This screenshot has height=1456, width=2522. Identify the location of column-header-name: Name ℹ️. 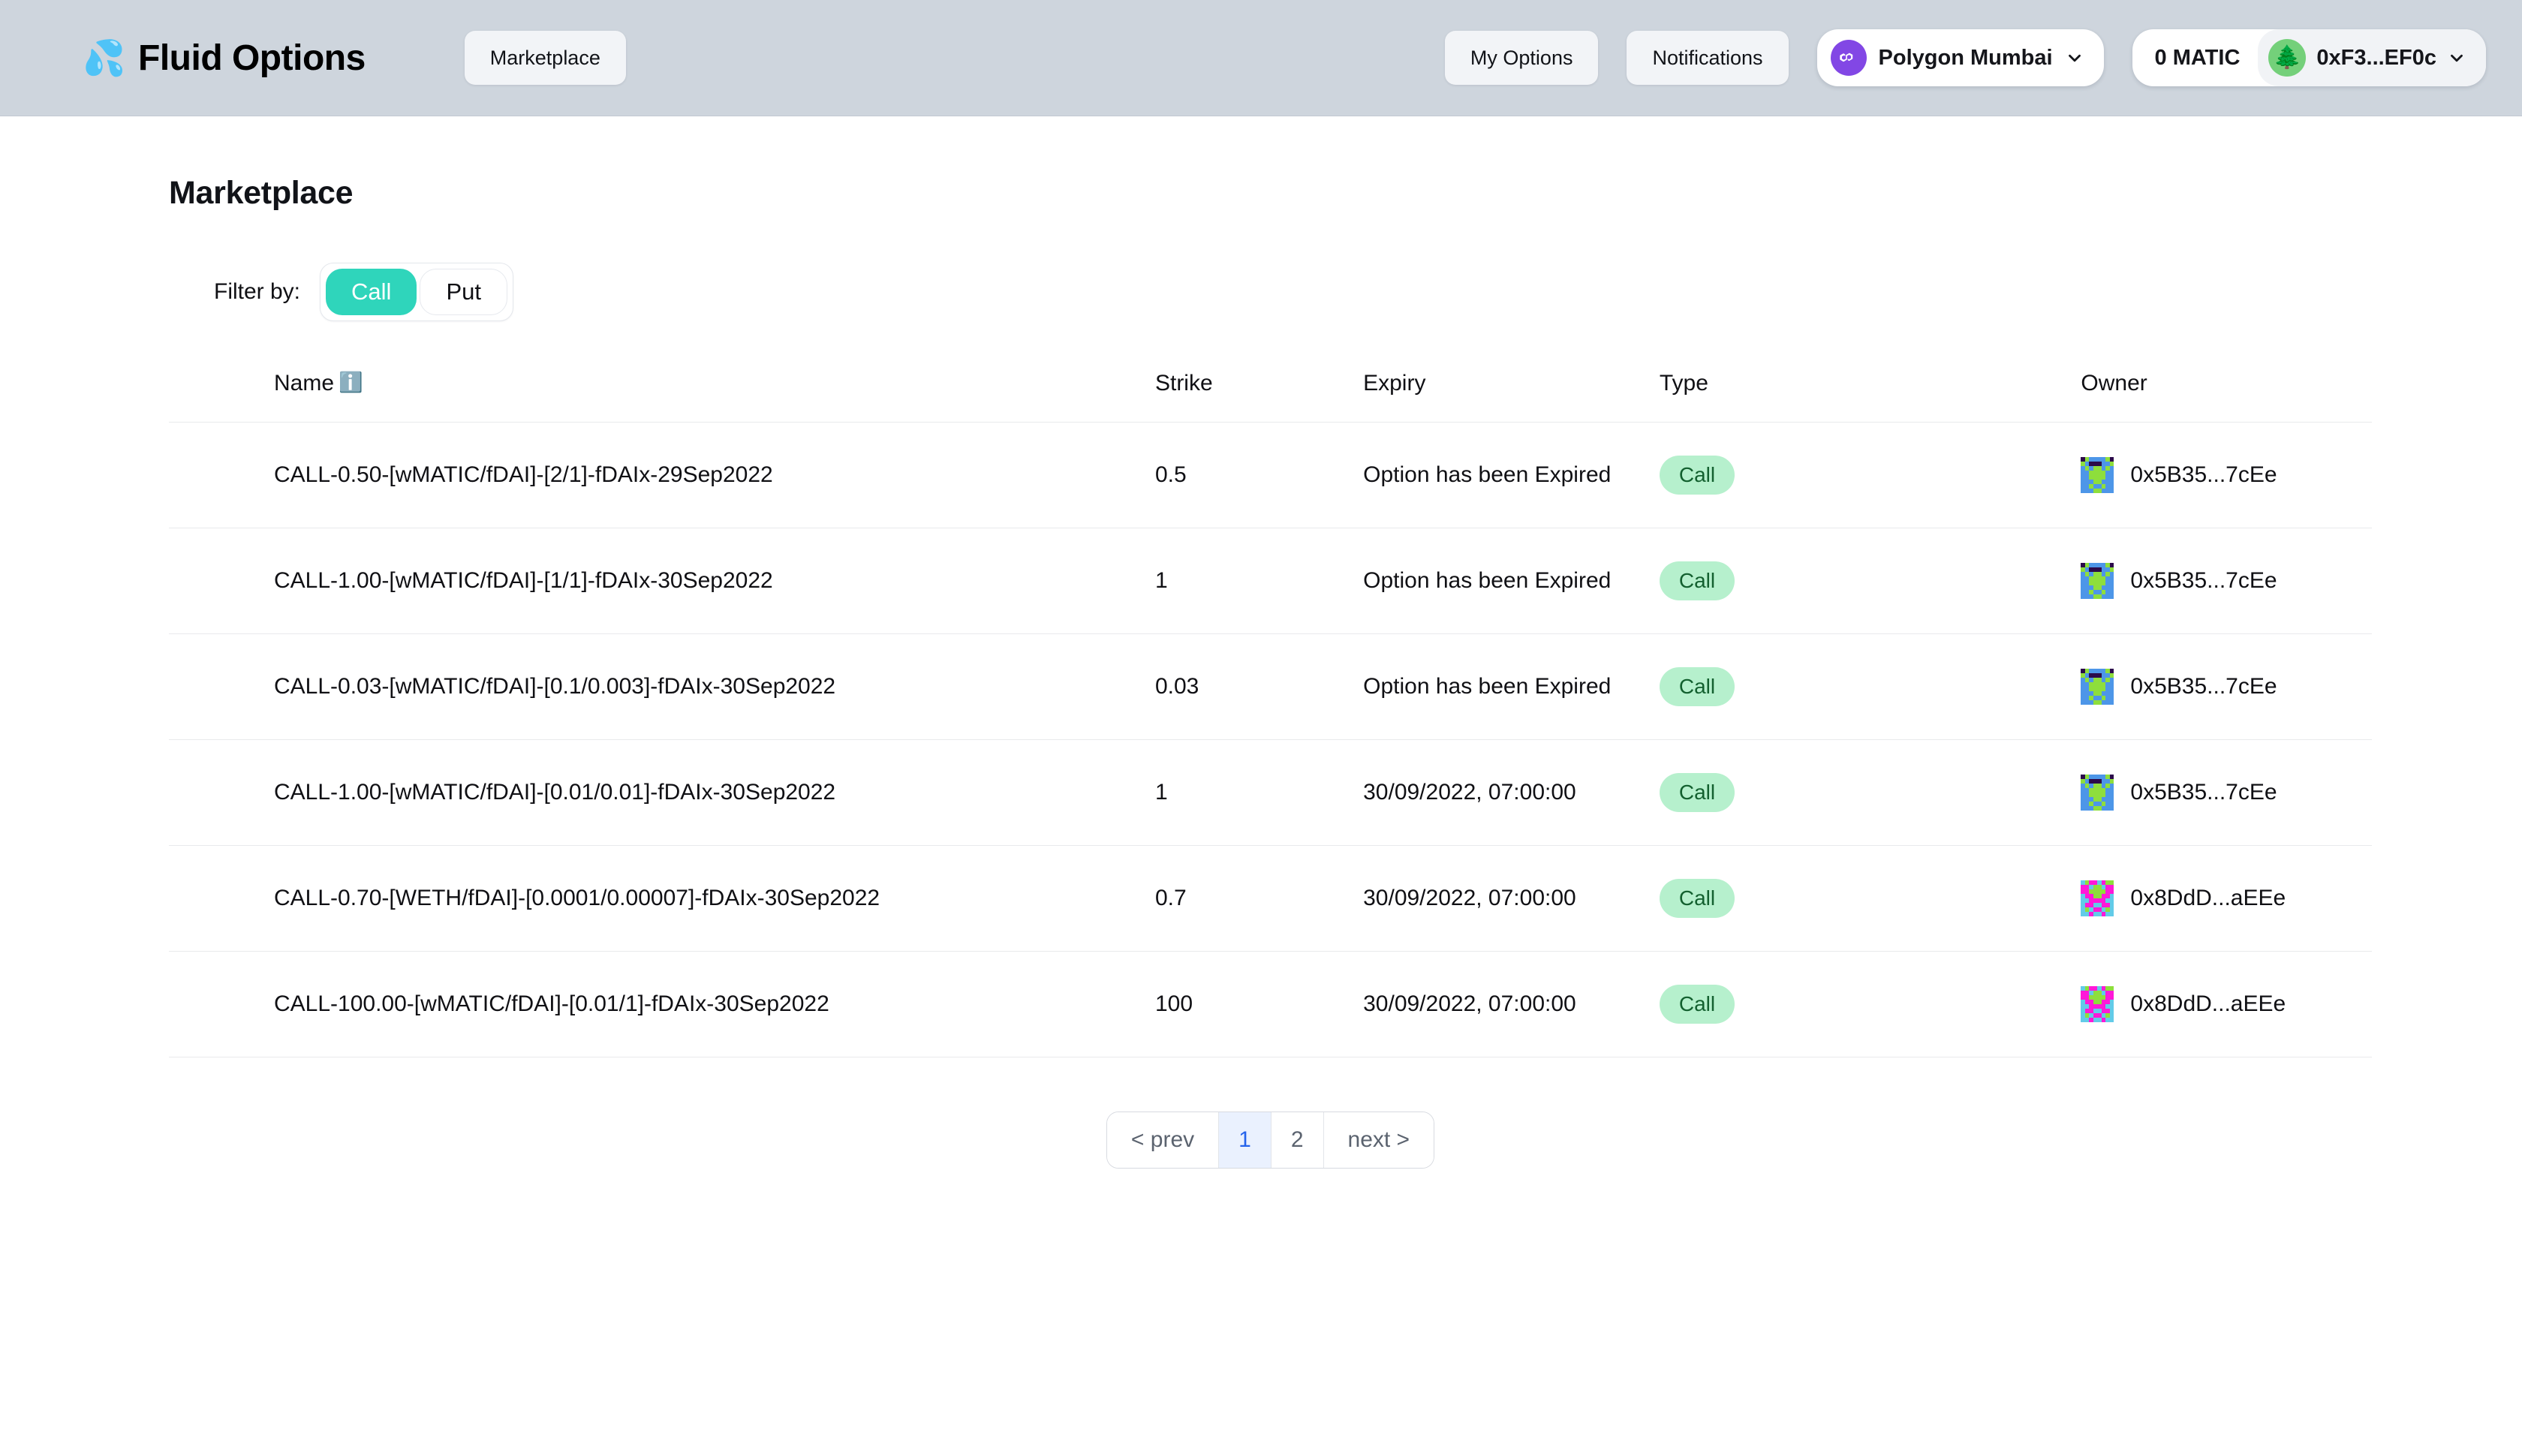
(647, 397).